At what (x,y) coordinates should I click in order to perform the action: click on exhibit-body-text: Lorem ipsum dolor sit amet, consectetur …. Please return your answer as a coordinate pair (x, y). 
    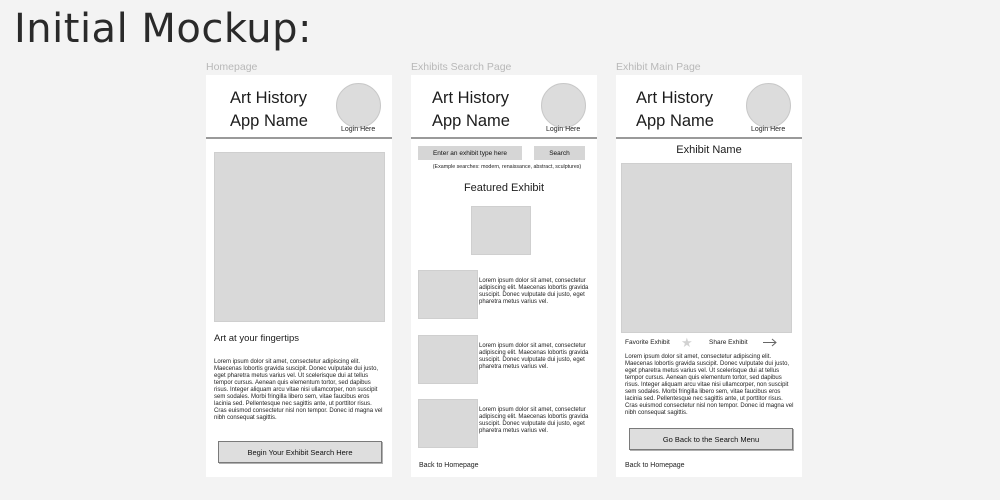
    Looking at the image, I should click on (709, 385).